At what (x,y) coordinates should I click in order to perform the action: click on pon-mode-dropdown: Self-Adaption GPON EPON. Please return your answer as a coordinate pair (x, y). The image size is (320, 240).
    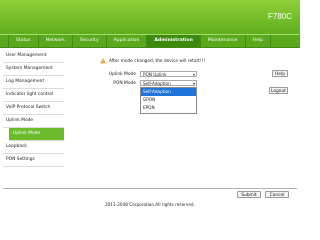
    Looking at the image, I should click on (168, 100).